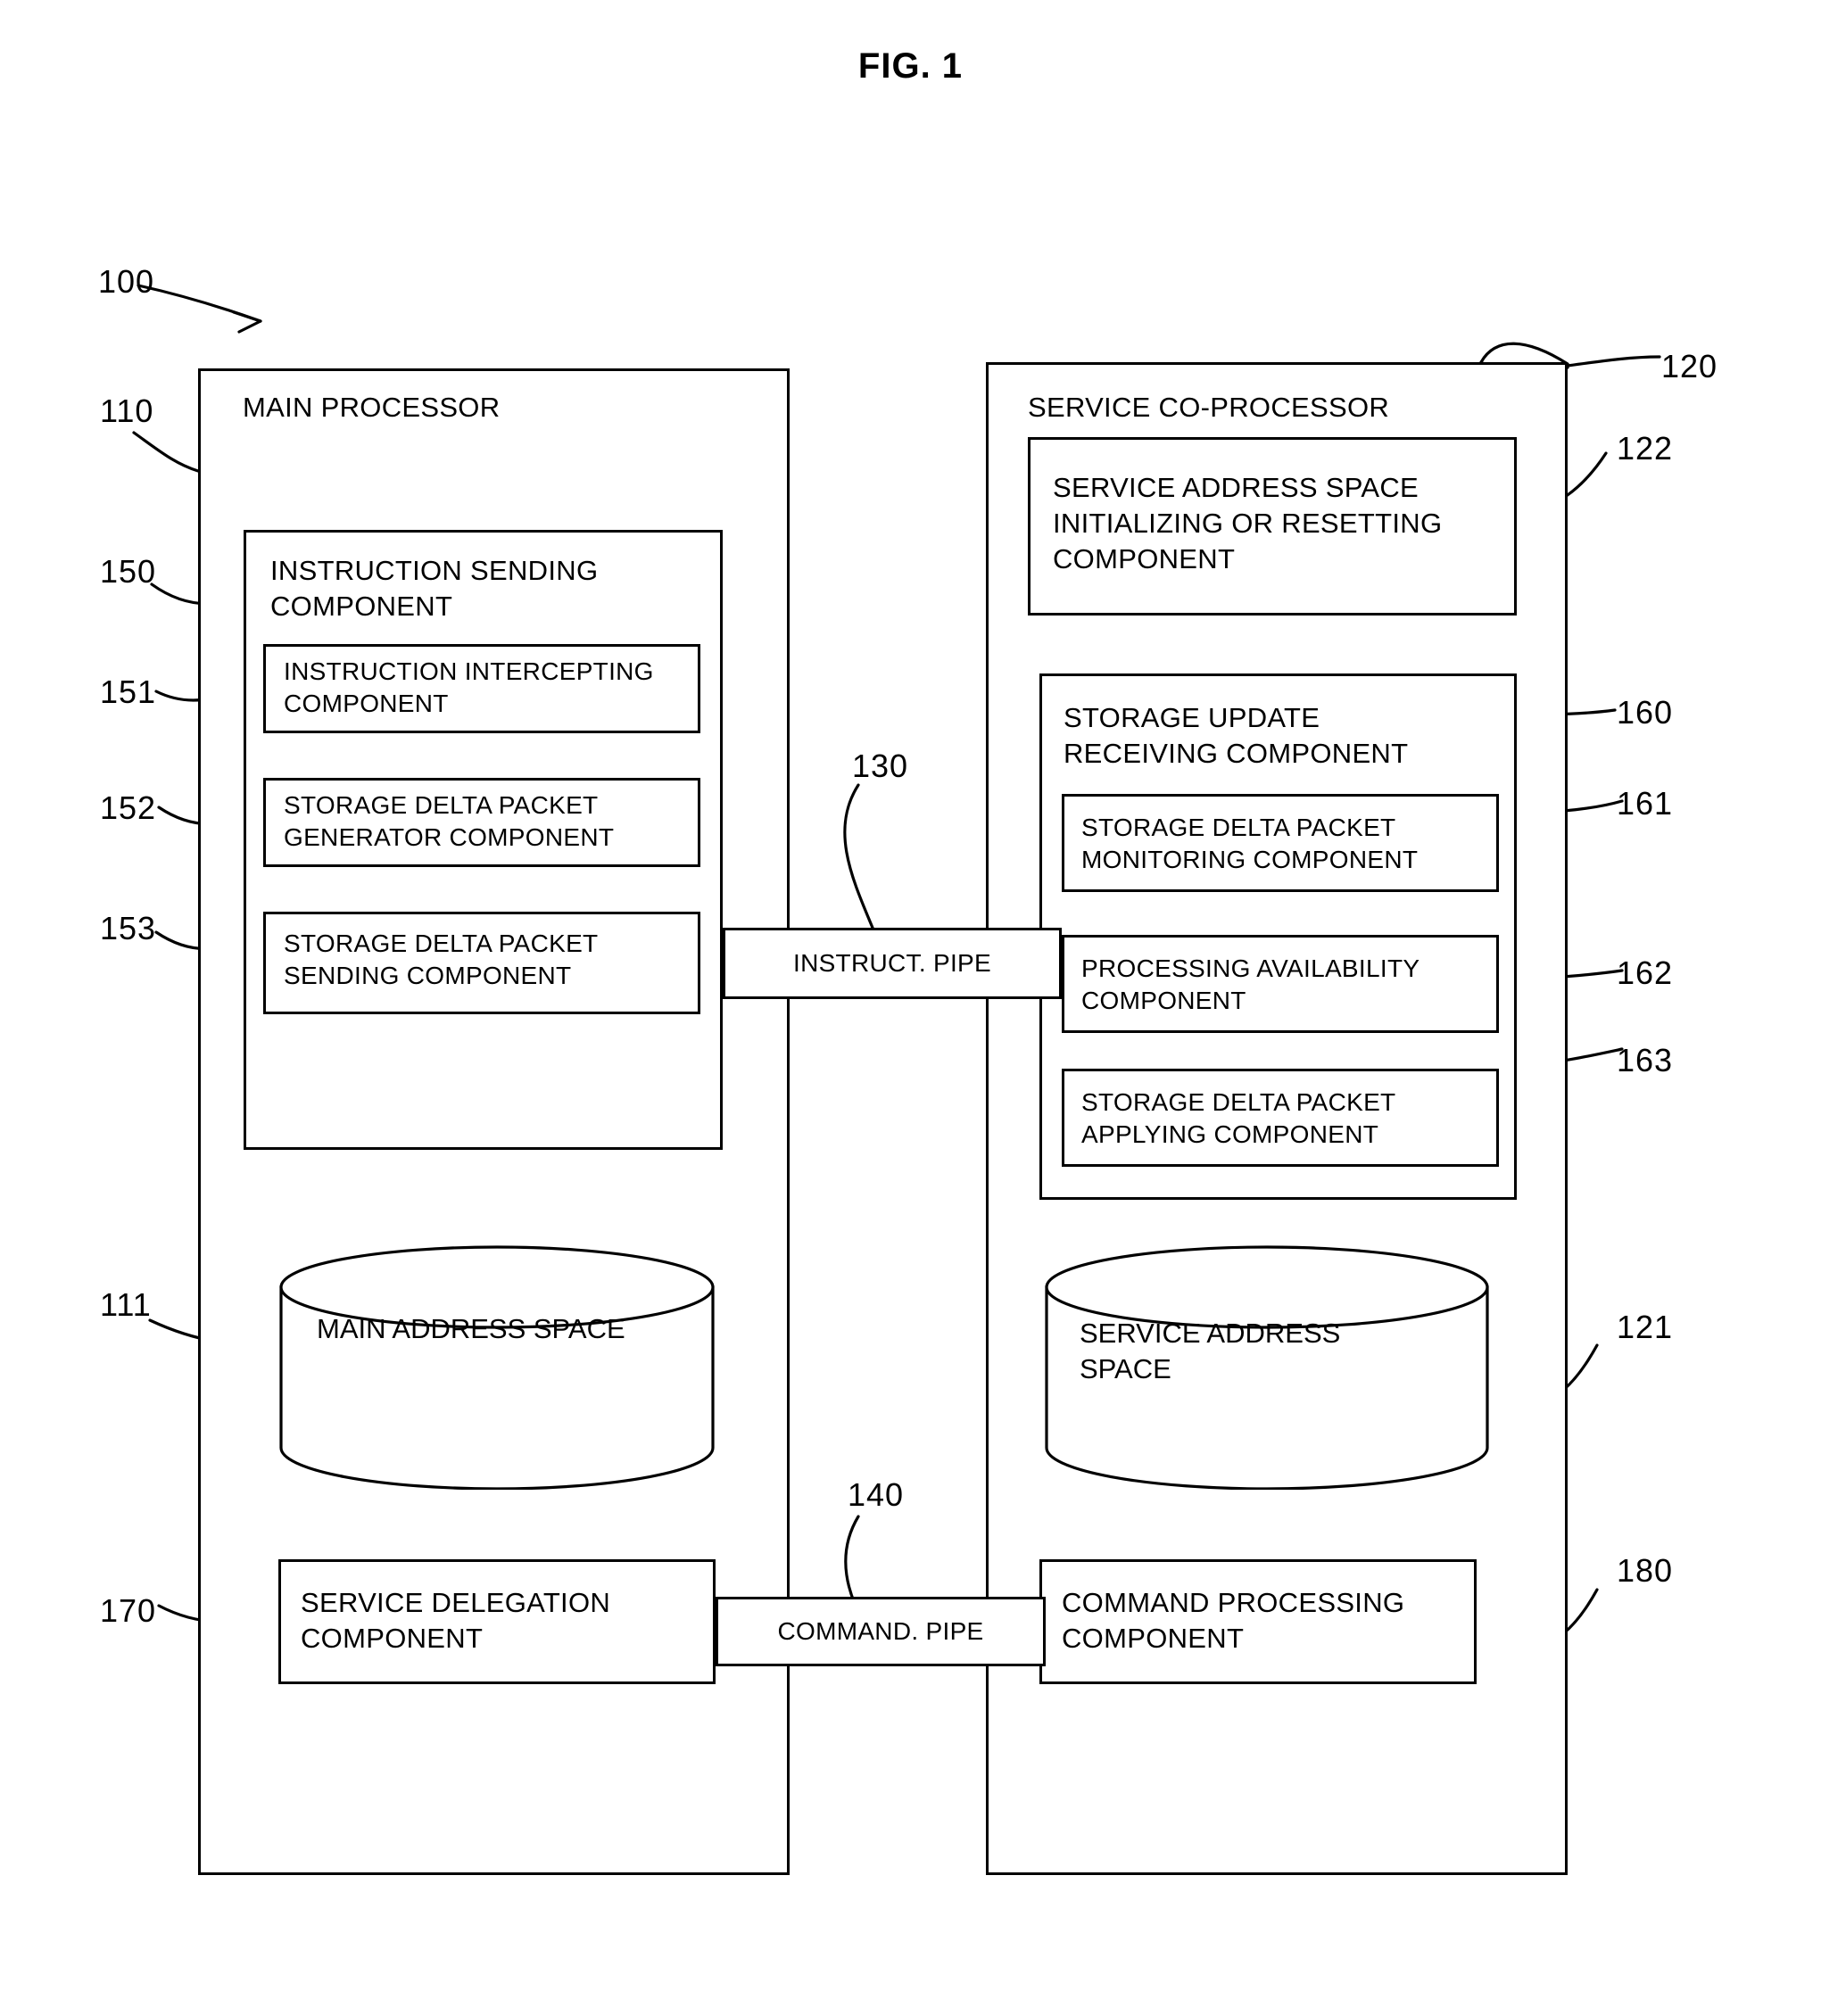  I want to click on instruct-pipe-label: INSTRUCT. PIPE, so click(891, 963).